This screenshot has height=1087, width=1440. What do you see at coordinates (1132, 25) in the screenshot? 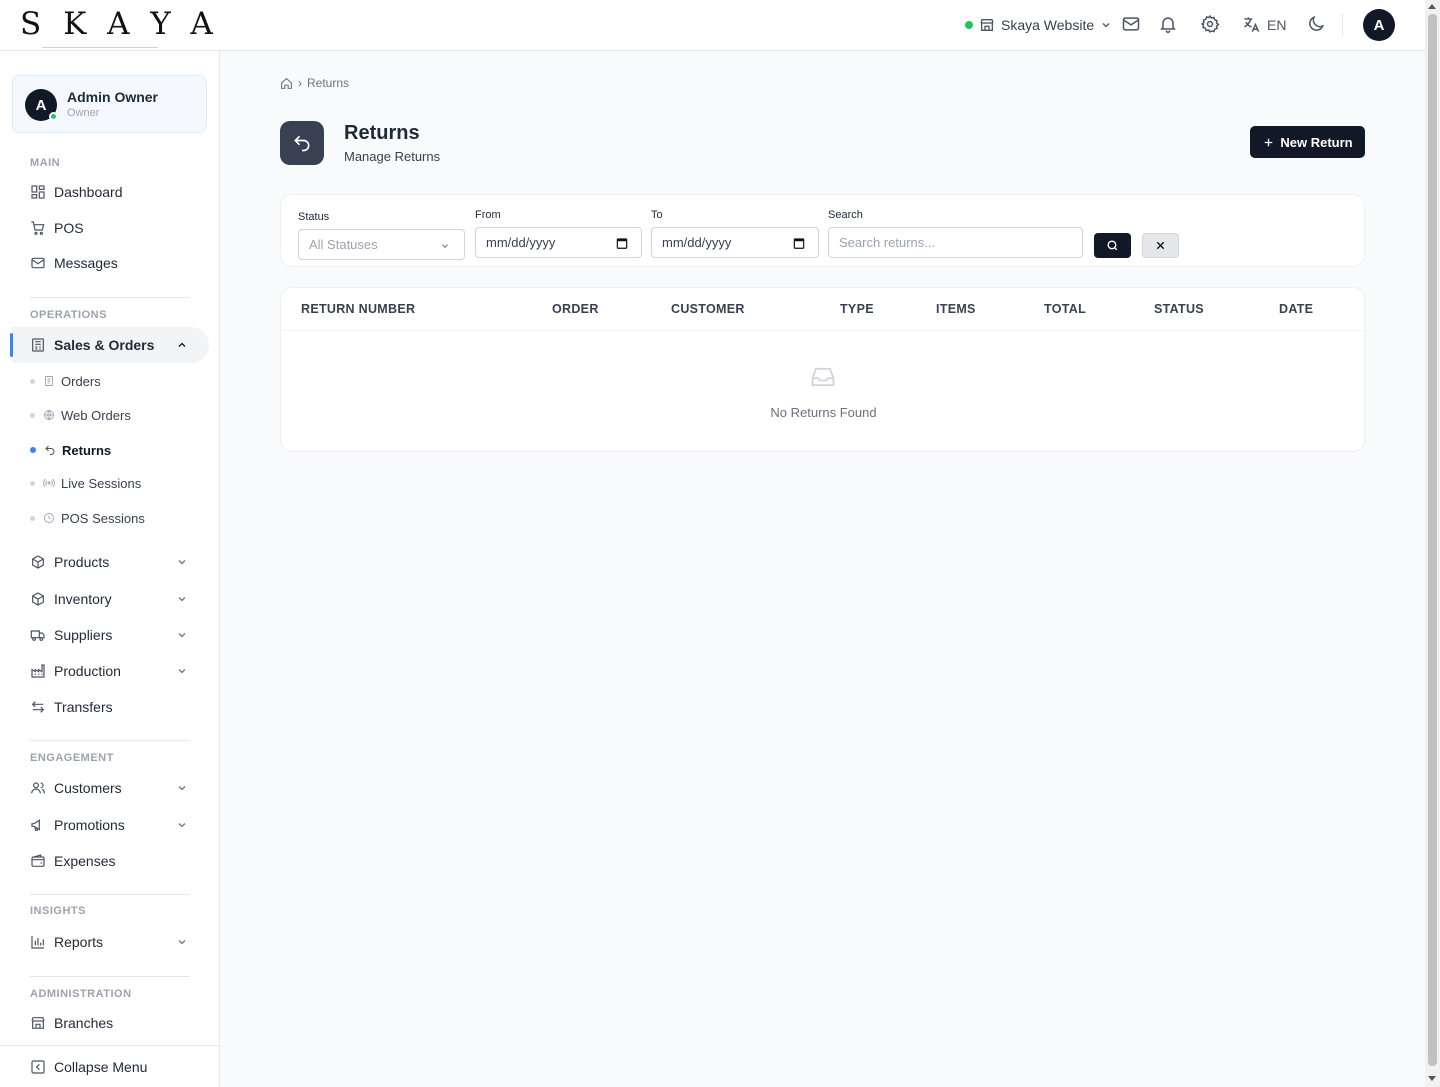
I see `mail-icon` at bounding box center [1132, 25].